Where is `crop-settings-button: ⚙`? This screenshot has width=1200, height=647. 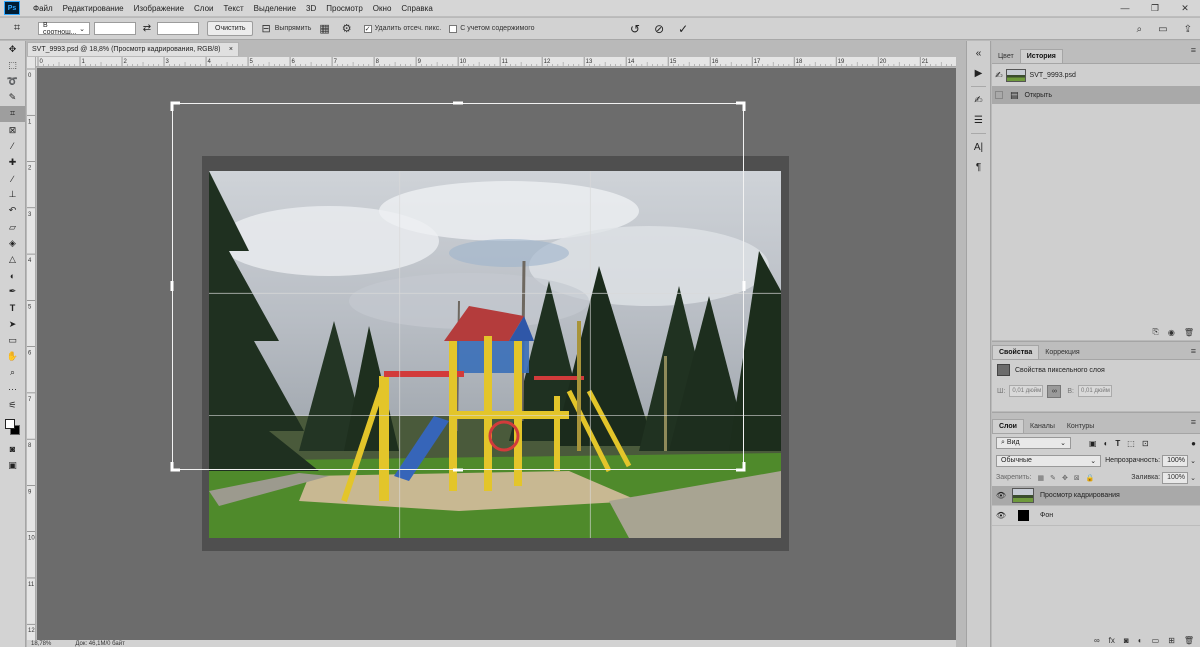
crop-settings-button: ⚙ is located at coordinates (349, 28).